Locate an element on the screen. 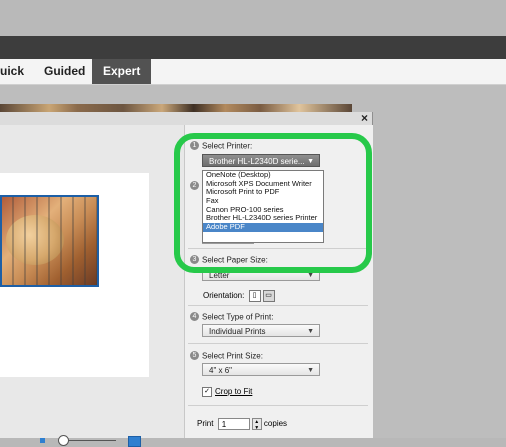  paper-size-dropdown: Letter ▼ is located at coordinates (261, 274).